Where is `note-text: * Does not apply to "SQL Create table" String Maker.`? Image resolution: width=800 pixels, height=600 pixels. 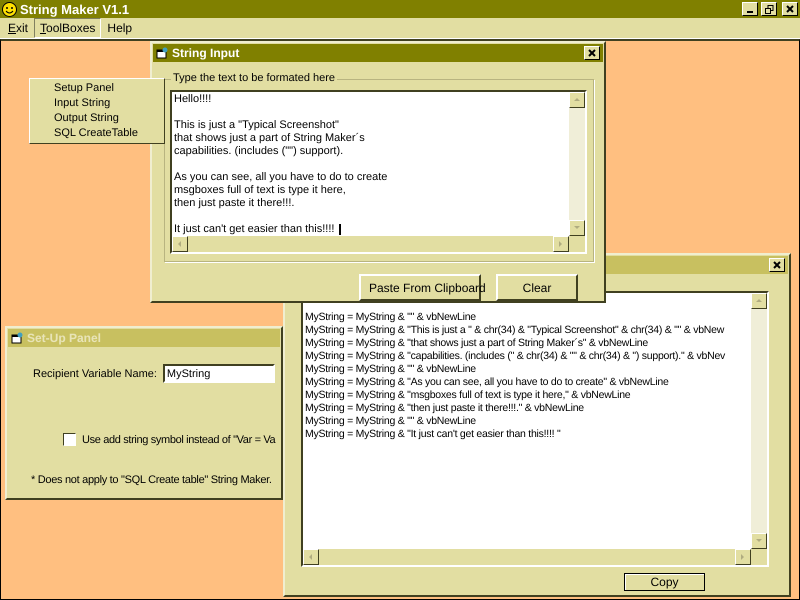 note-text: * Does not apply to "SQL Create table" String Maker. is located at coordinates (152, 480).